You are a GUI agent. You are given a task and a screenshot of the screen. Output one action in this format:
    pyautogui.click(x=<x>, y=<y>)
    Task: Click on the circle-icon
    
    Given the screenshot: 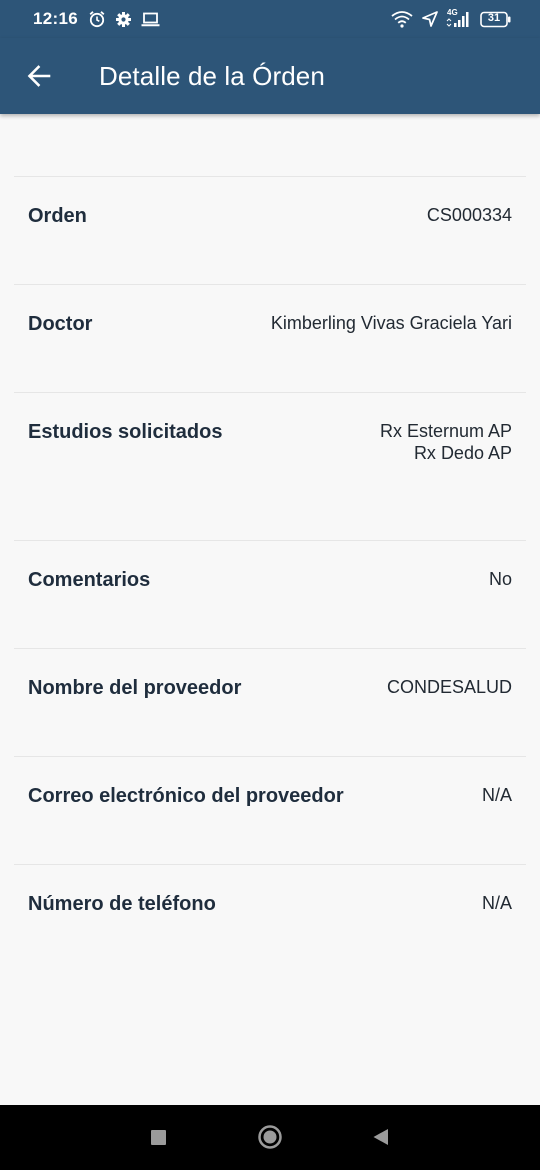 What is the action you would take?
    pyautogui.click(x=270, y=1137)
    